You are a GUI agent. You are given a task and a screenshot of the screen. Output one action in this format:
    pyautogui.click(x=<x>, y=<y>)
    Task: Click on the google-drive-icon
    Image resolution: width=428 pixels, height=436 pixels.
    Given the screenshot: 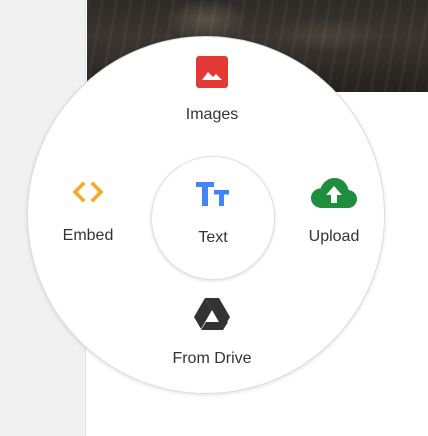 What is the action you would take?
    pyautogui.click(x=212, y=314)
    